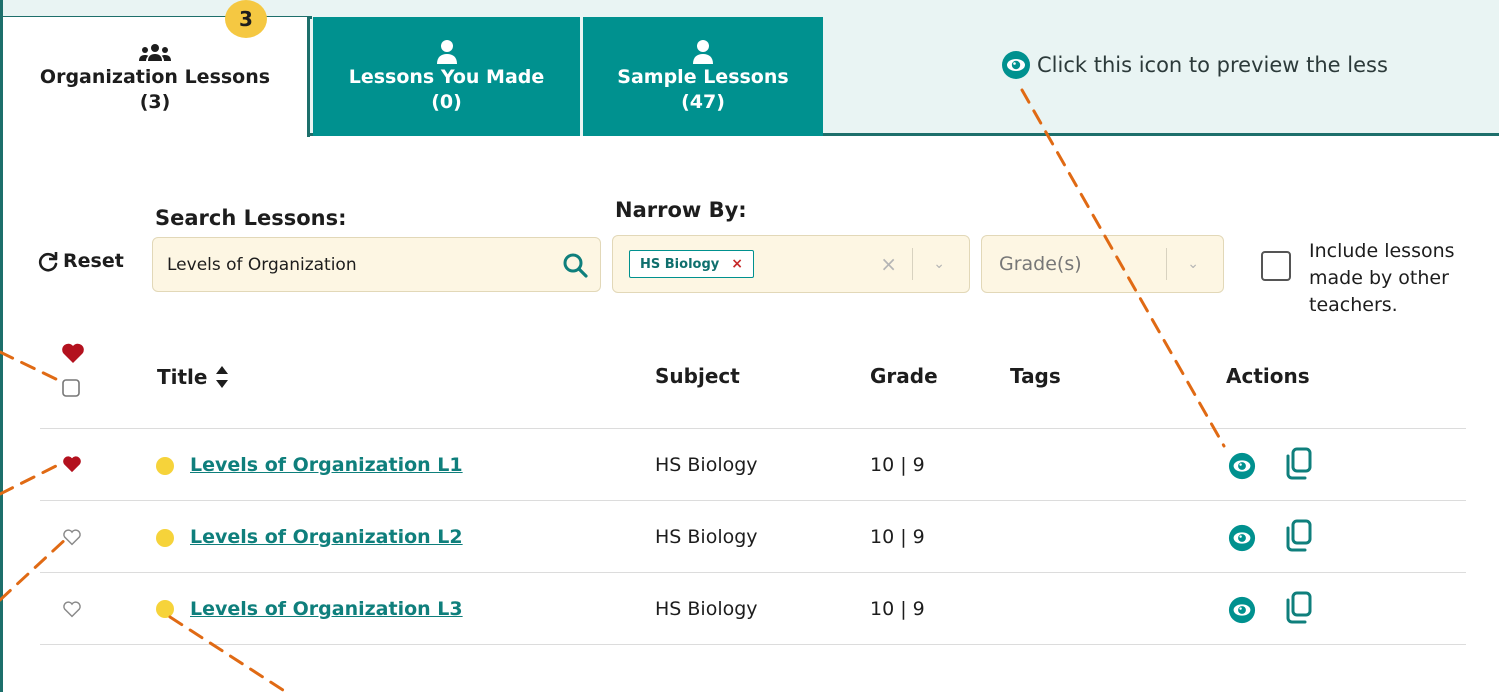 The height and width of the screenshot is (692, 1499). What do you see at coordinates (228, 653) in the screenshot?
I see `callout-line-status` at bounding box center [228, 653].